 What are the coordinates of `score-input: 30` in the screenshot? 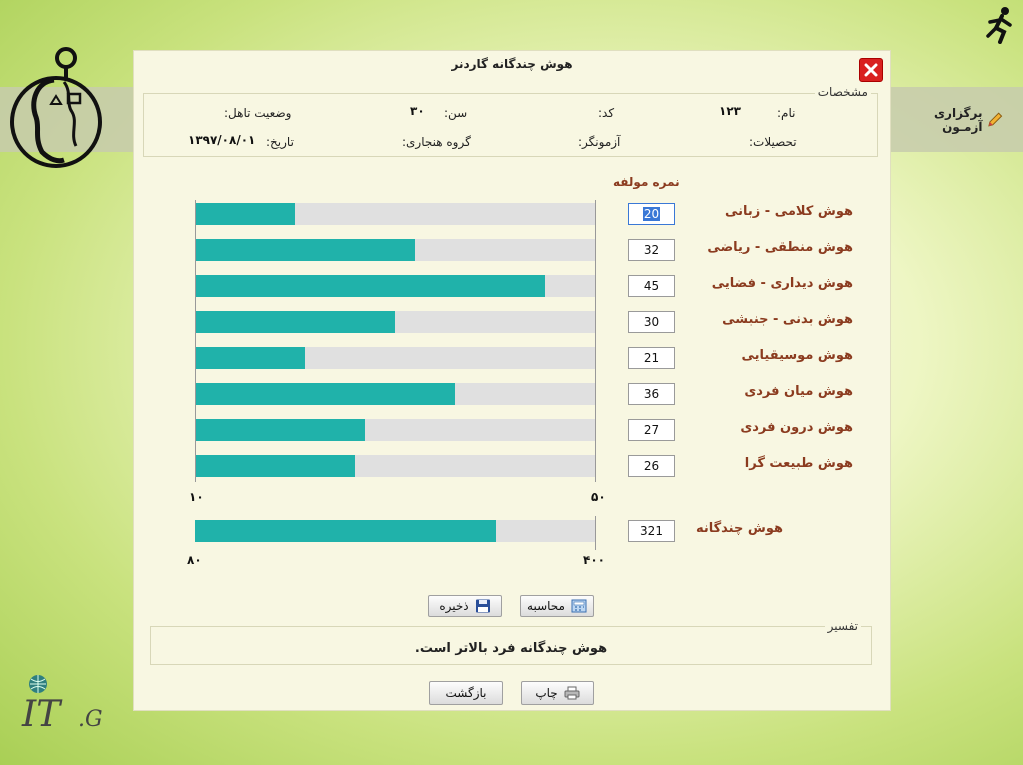 It's located at (651, 322).